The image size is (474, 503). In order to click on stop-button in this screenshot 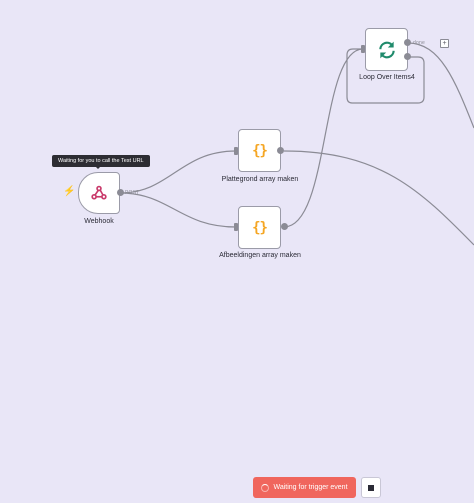, I will do `click(371, 487)`.